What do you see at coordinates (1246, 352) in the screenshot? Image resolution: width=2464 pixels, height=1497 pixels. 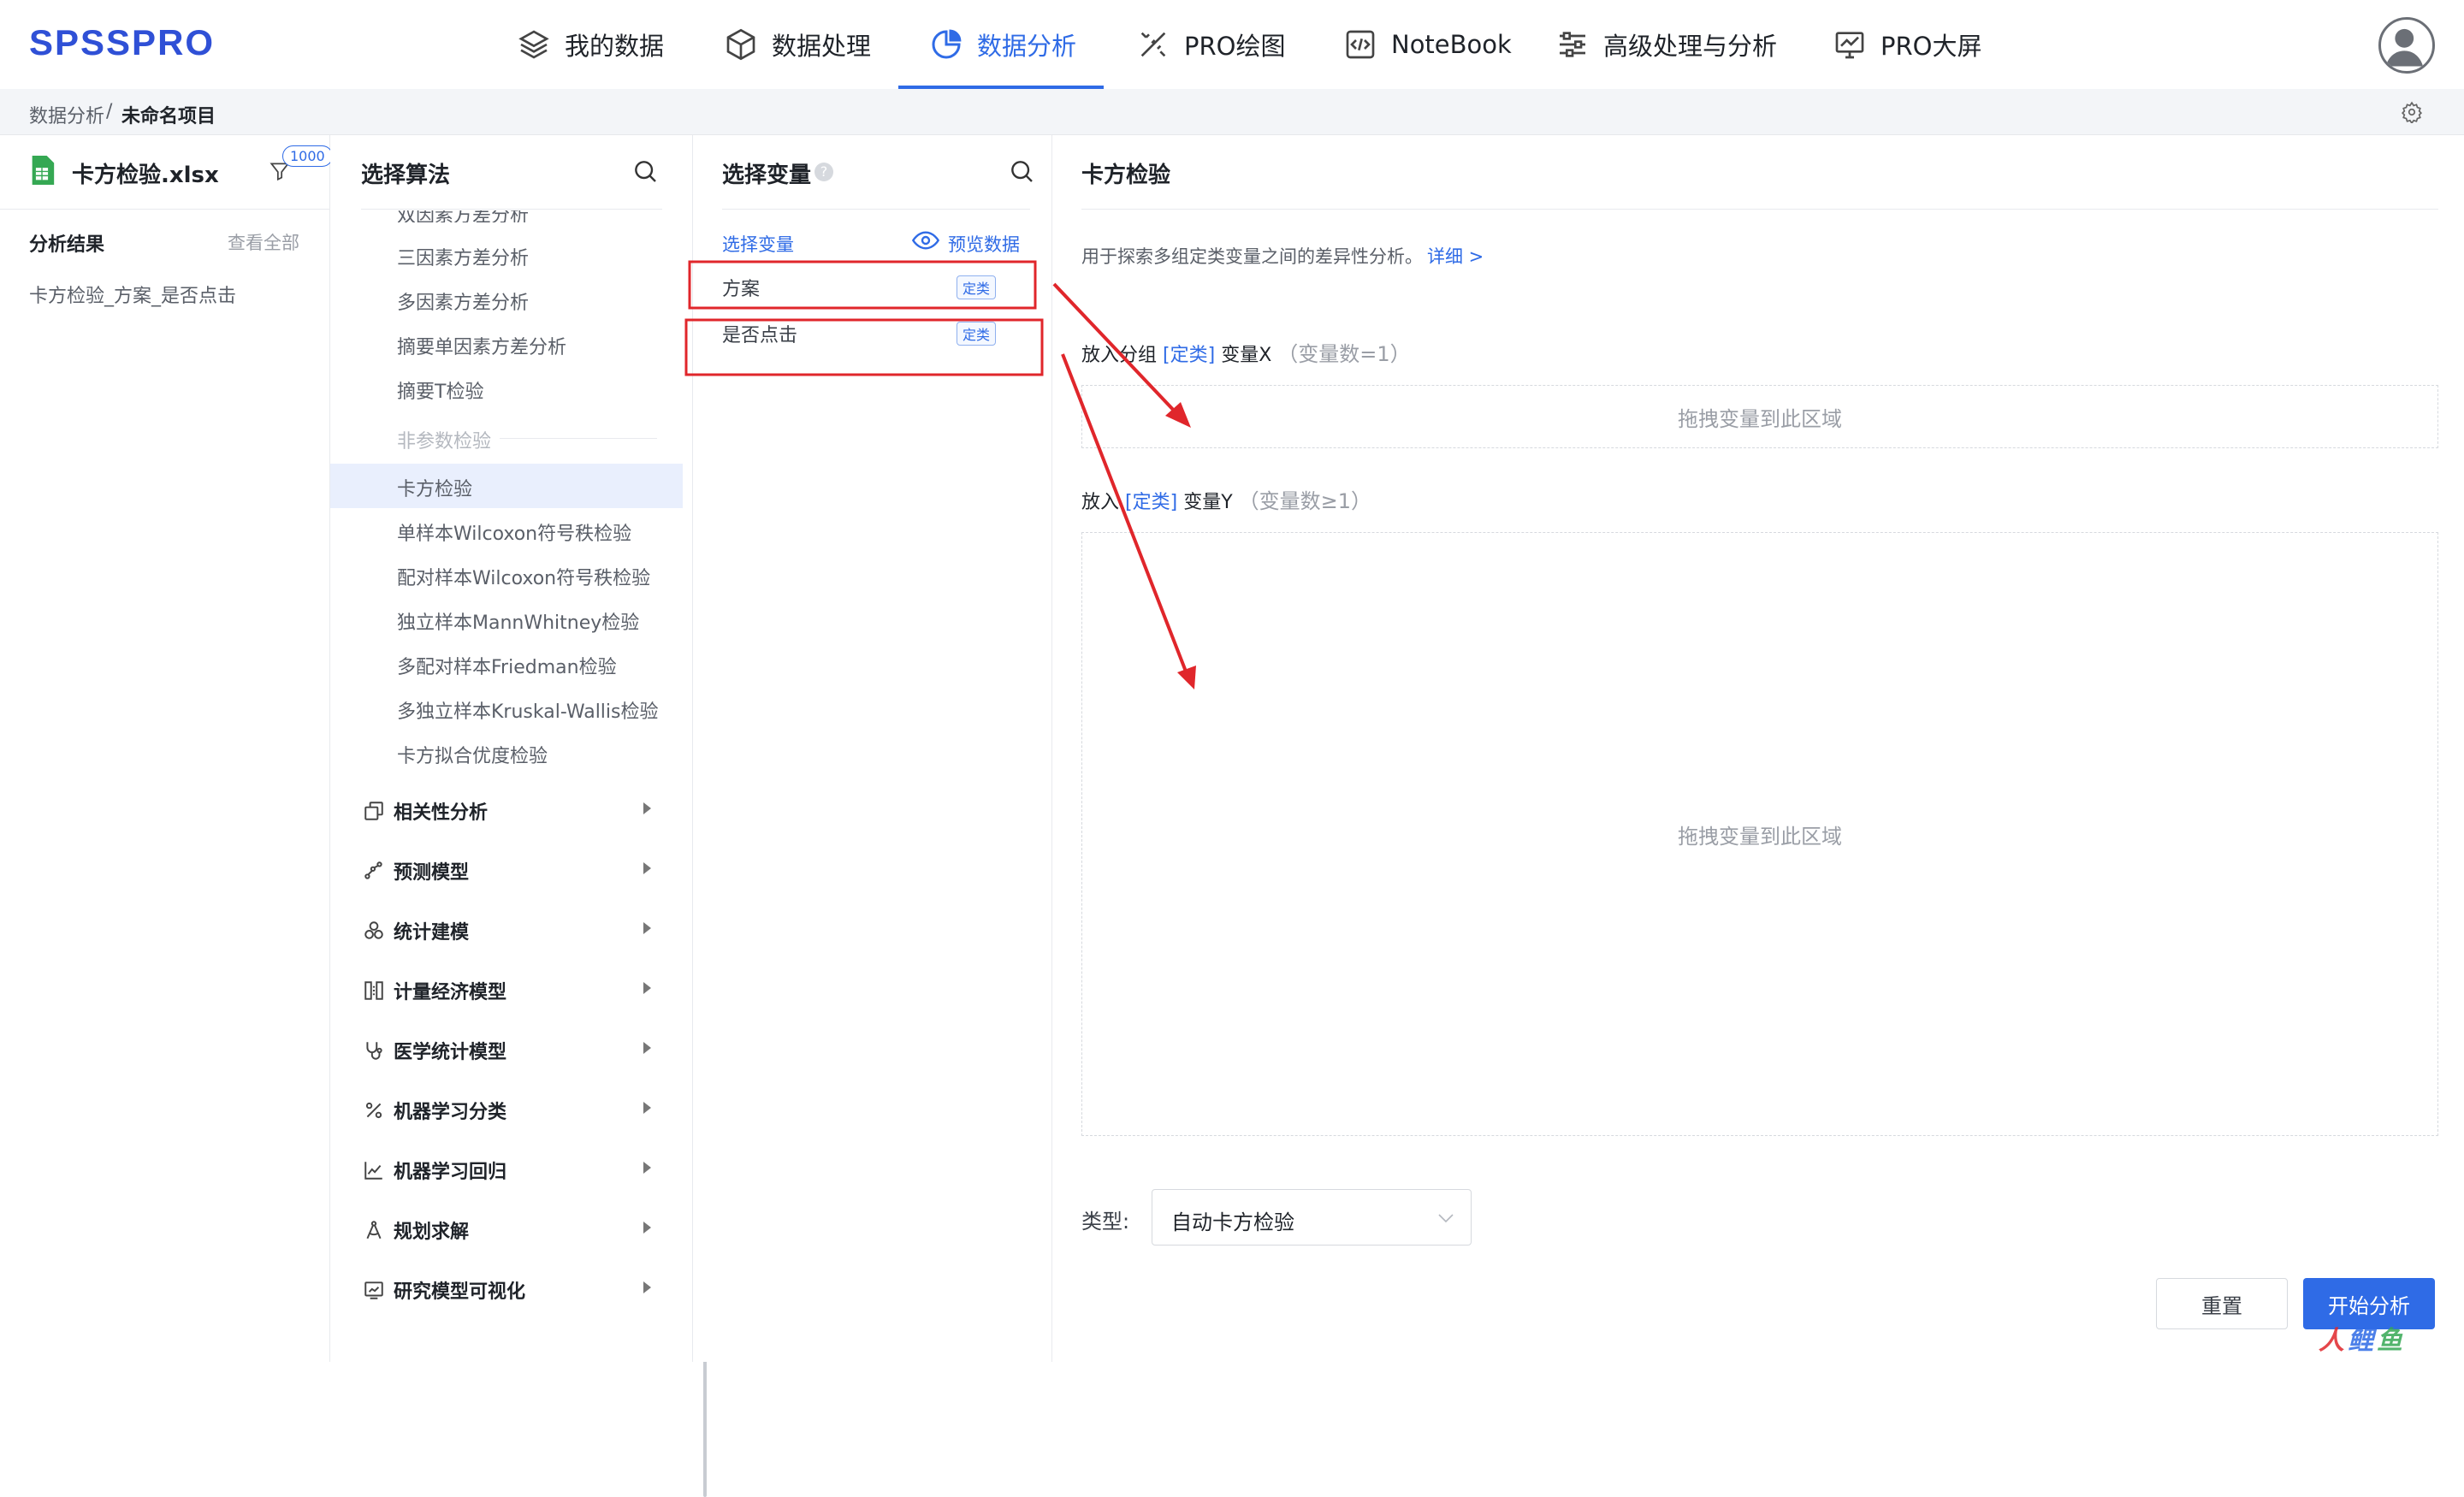 I see `x-variable-label: 放入分组 [定类] 变量X （变量数=1）` at bounding box center [1246, 352].